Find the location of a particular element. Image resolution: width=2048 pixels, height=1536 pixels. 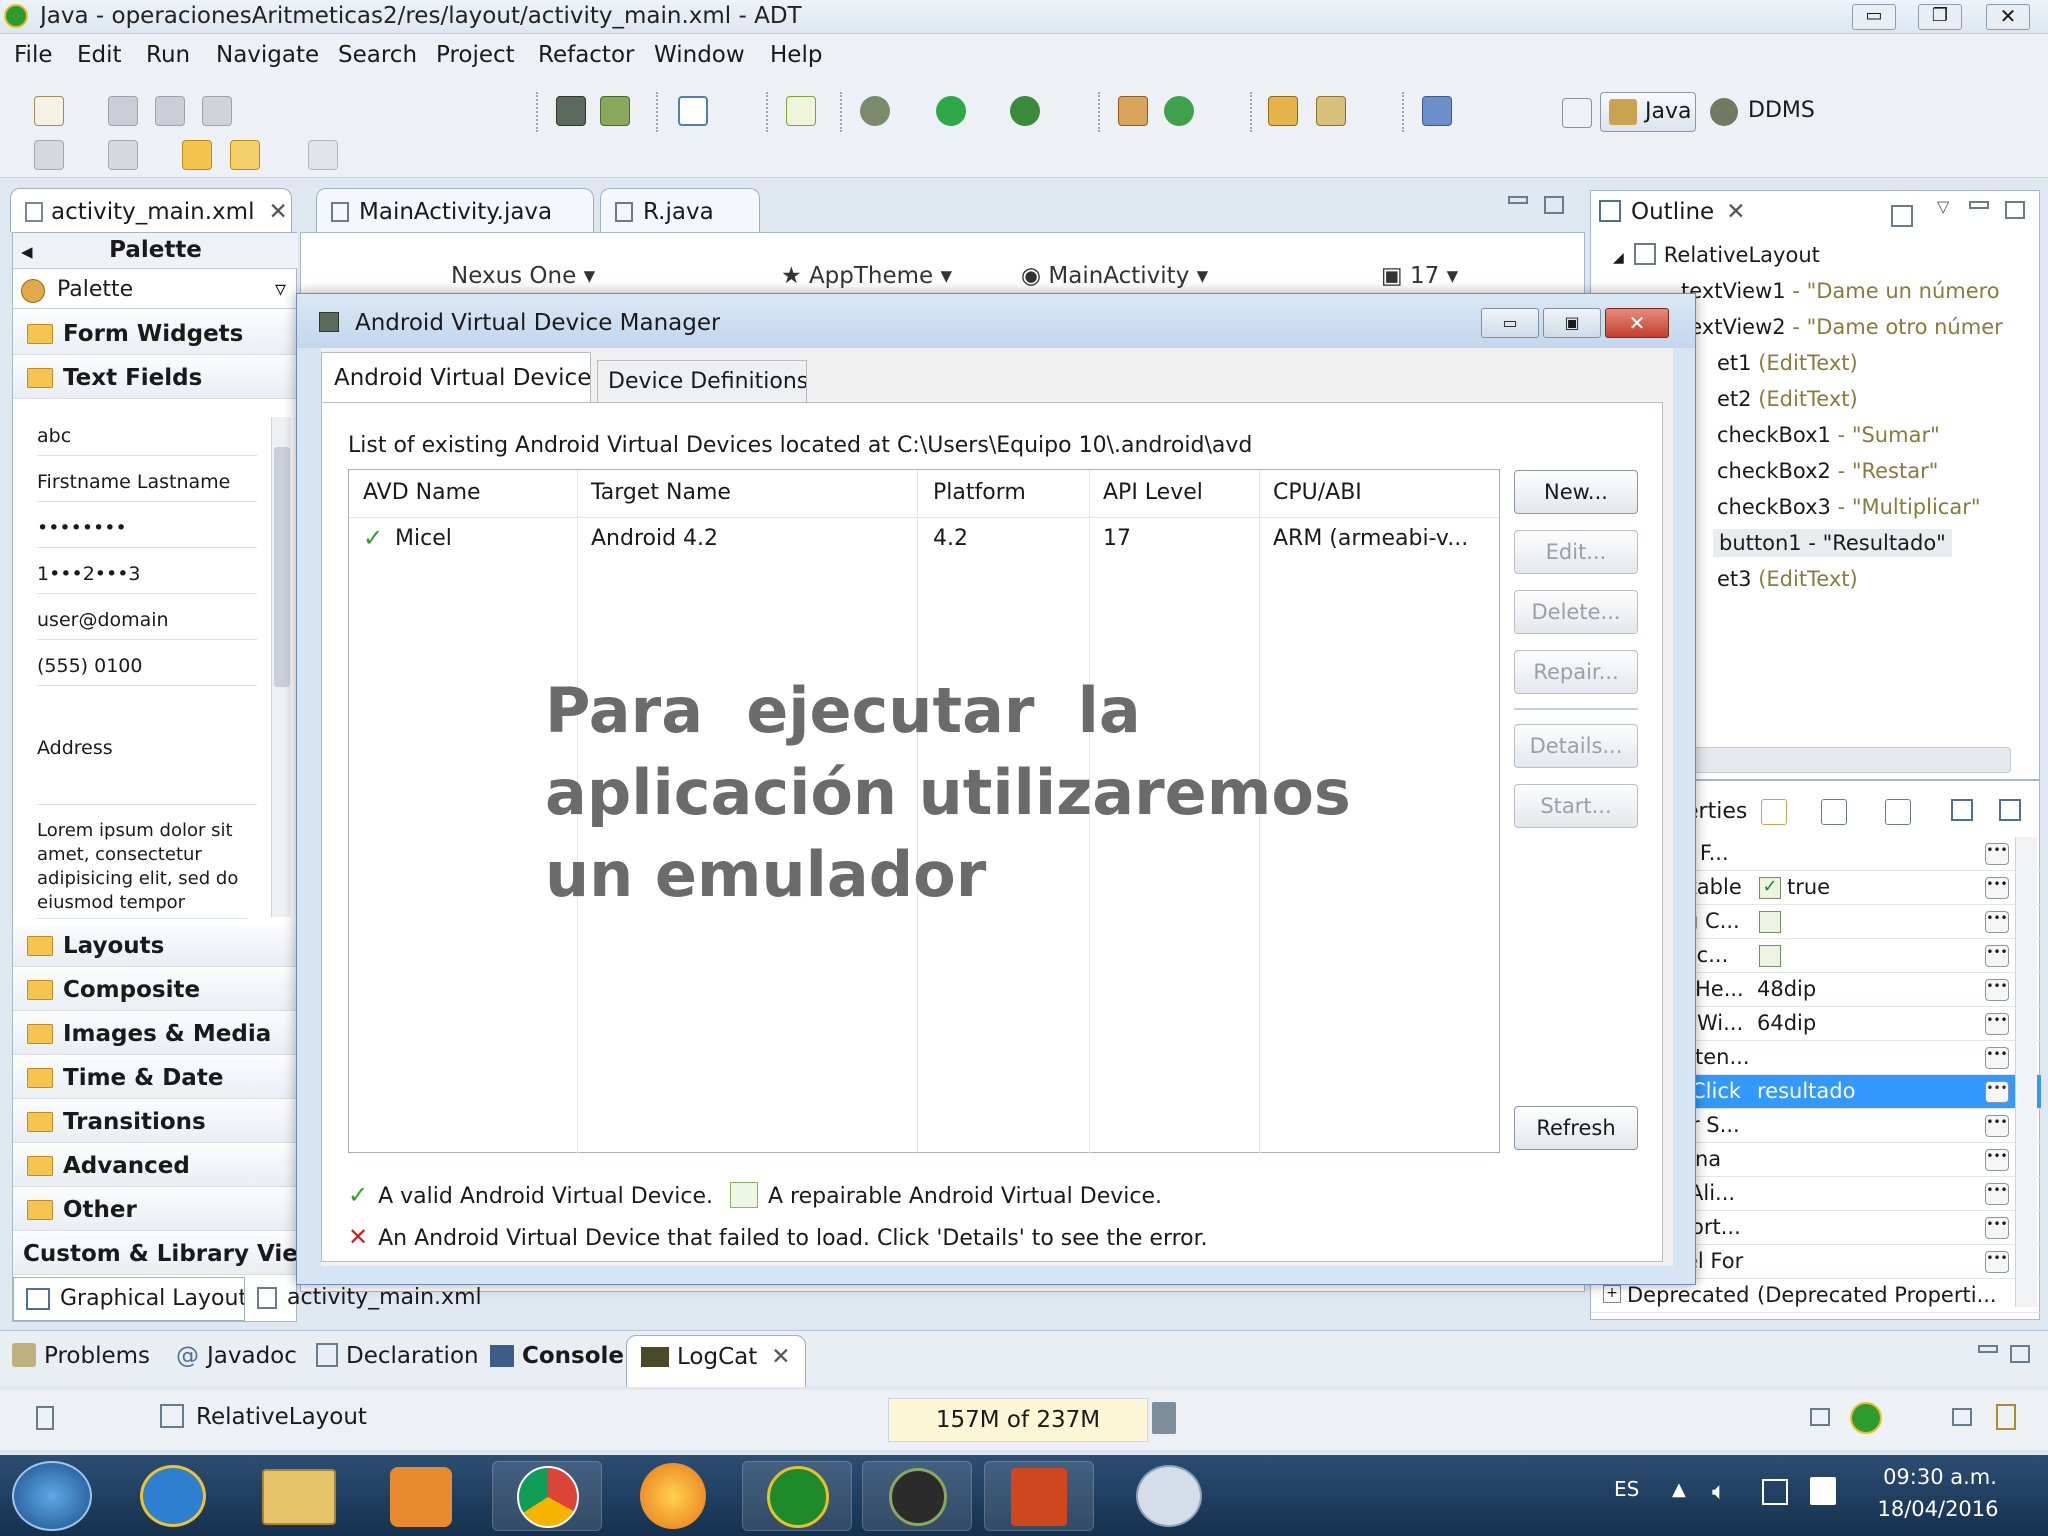

folder-layouts: Layouts is located at coordinates (155, 946).